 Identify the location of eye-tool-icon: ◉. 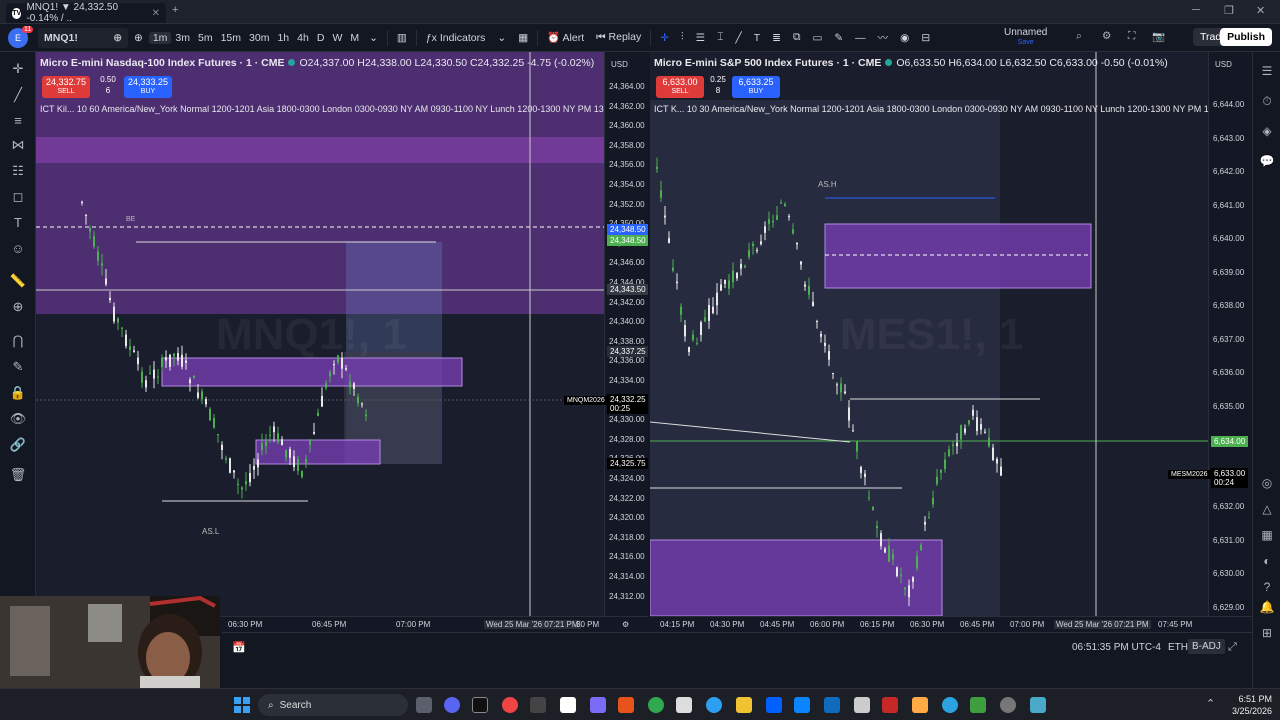
(904, 38).